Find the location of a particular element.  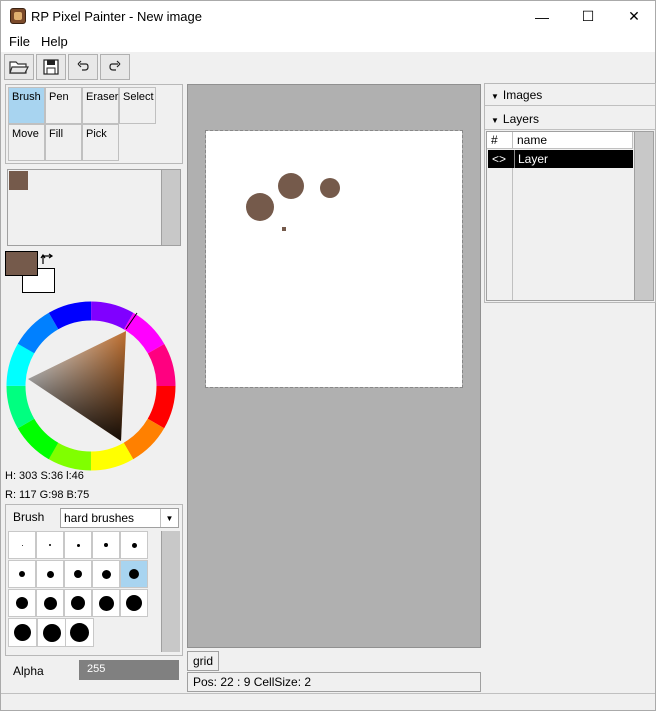

title-bar: RP Pixel Painter - New image — ☐ ✕ is located at coordinates (328, 16).